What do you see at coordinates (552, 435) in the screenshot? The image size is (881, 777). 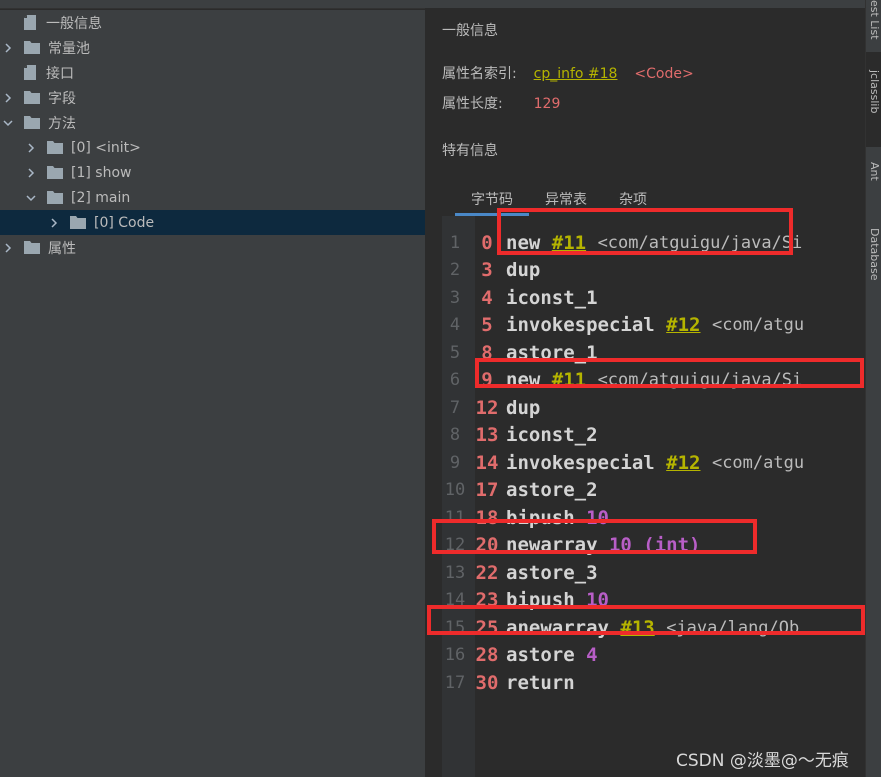 I see `opcode: iconst_2` at bounding box center [552, 435].